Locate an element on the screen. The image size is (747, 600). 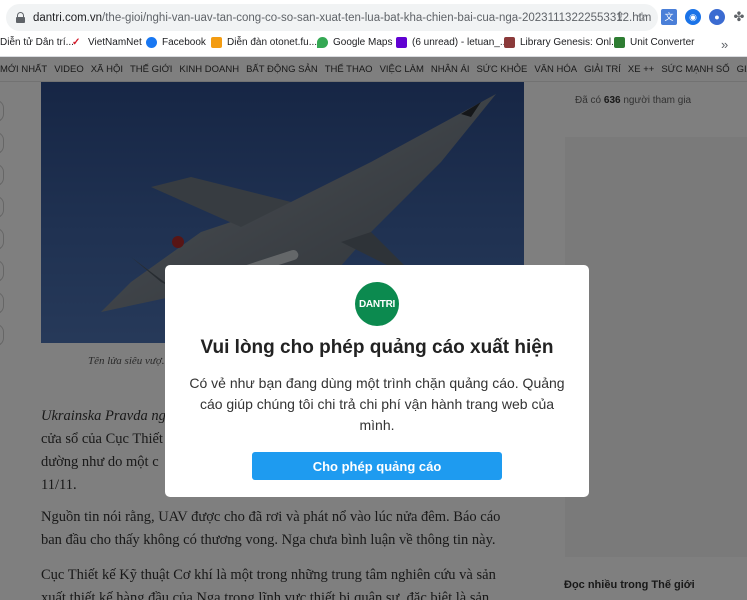
facebook-icon is located at coordinates (151, 42).